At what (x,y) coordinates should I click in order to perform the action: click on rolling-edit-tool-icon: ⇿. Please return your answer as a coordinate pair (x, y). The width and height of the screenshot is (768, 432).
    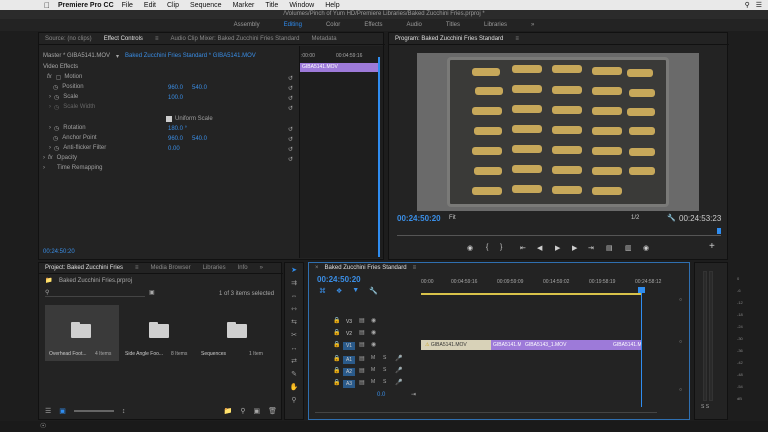
    Looking at the image, I should click on (294, 310).